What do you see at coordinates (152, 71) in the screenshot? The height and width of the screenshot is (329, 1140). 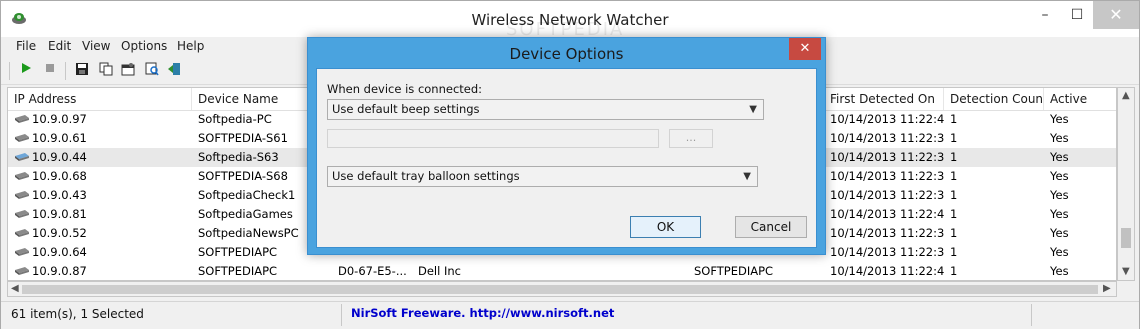 I see `search-icon` at bounding box center [152, 71].